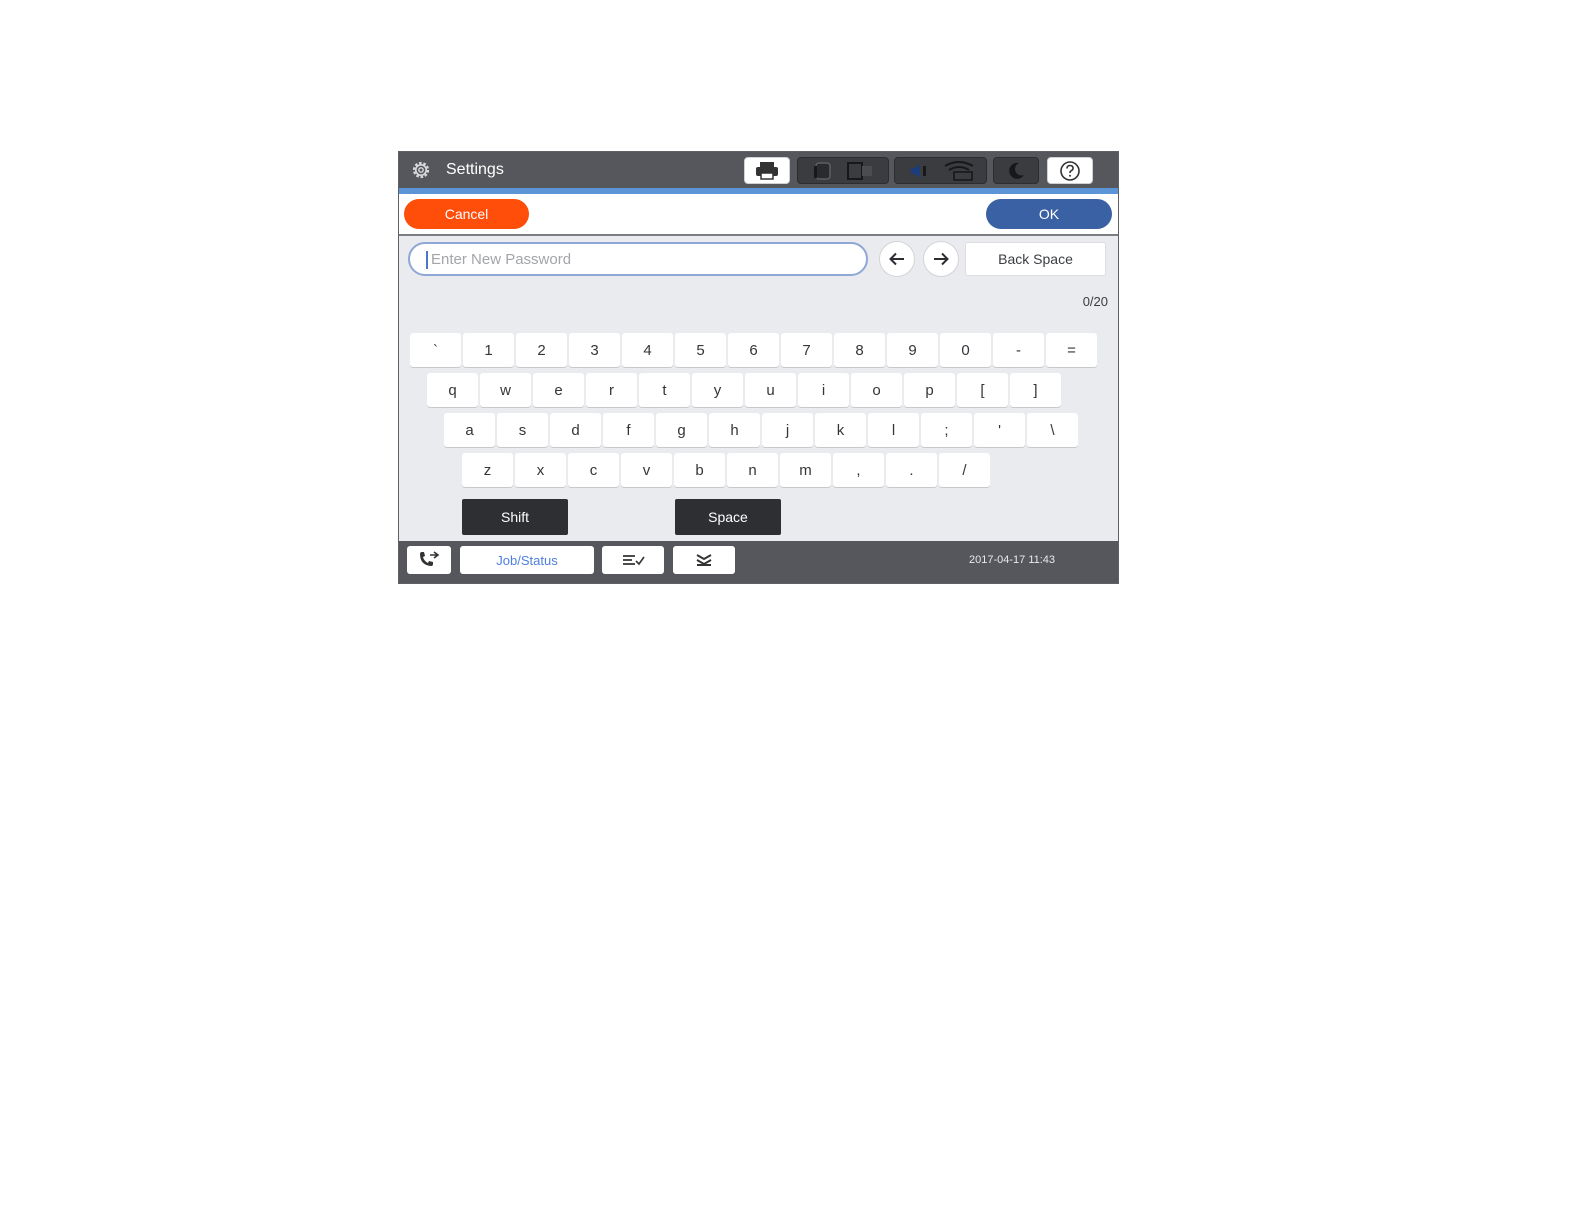 The width and height of the screenshot is (1584, 1224). What do you see at coordinates (958, 170) in the screenshot?
I see `wifi-off-icon` at bounding box center [958, 170].